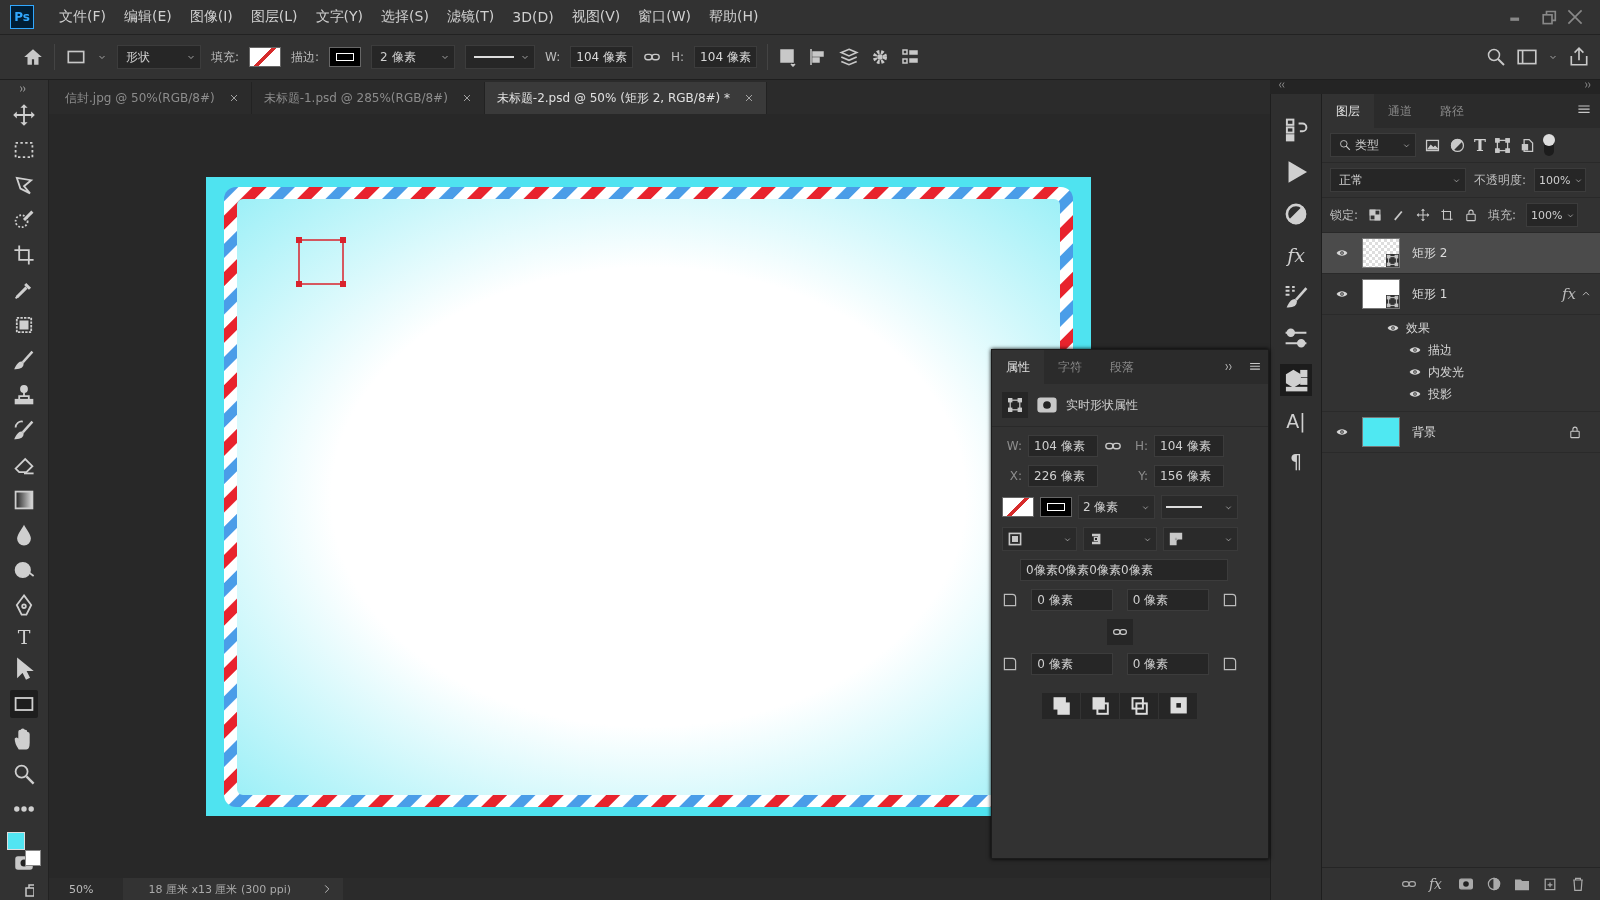 Image resolution: width=1600 pixels, height=900 pixels. I want to click on selected-rectangle-shape, so click(321, 262).